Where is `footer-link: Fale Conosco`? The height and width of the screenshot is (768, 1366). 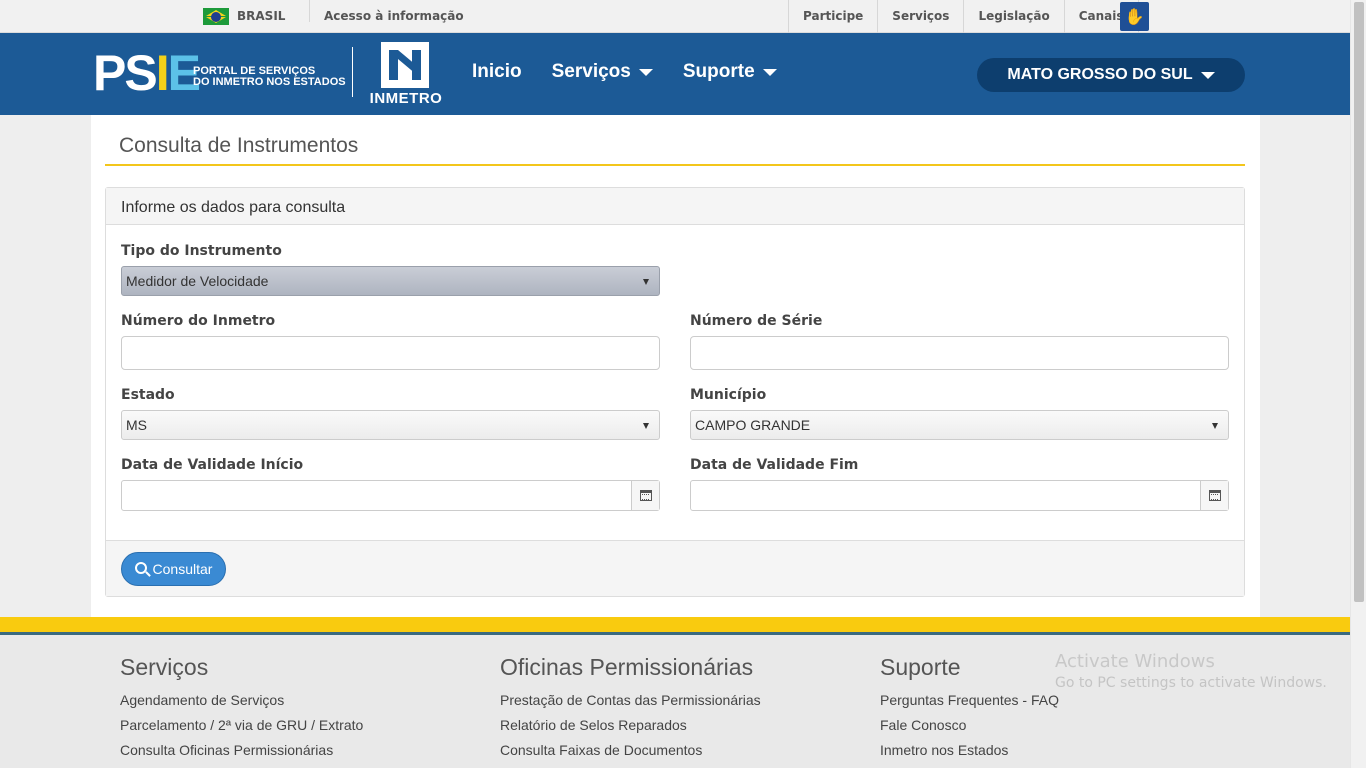
footer-link: Fale Conosco is located at coordinates (969, 725).